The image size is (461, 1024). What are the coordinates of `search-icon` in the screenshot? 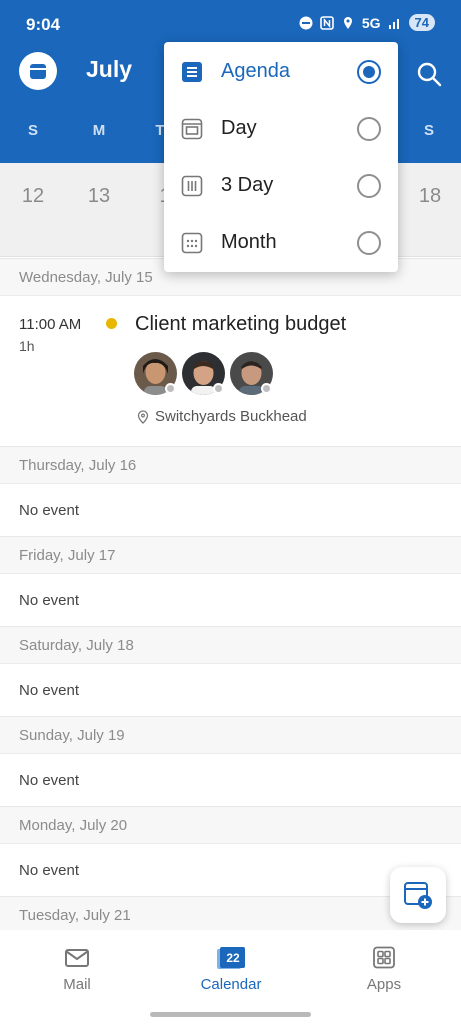 It's located at (429, 74).